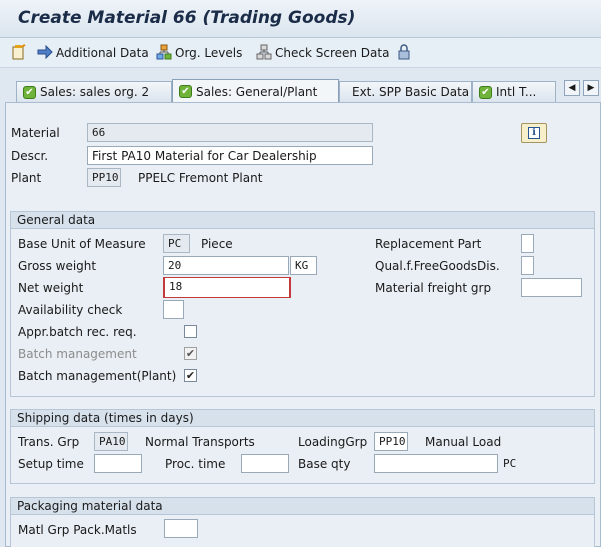 The image size is (601, 547). What do you see at coordinates (591, 88) in the screenshot?
I see `tab-scroll-right-button: ▶` at bounding box center [591, 88].